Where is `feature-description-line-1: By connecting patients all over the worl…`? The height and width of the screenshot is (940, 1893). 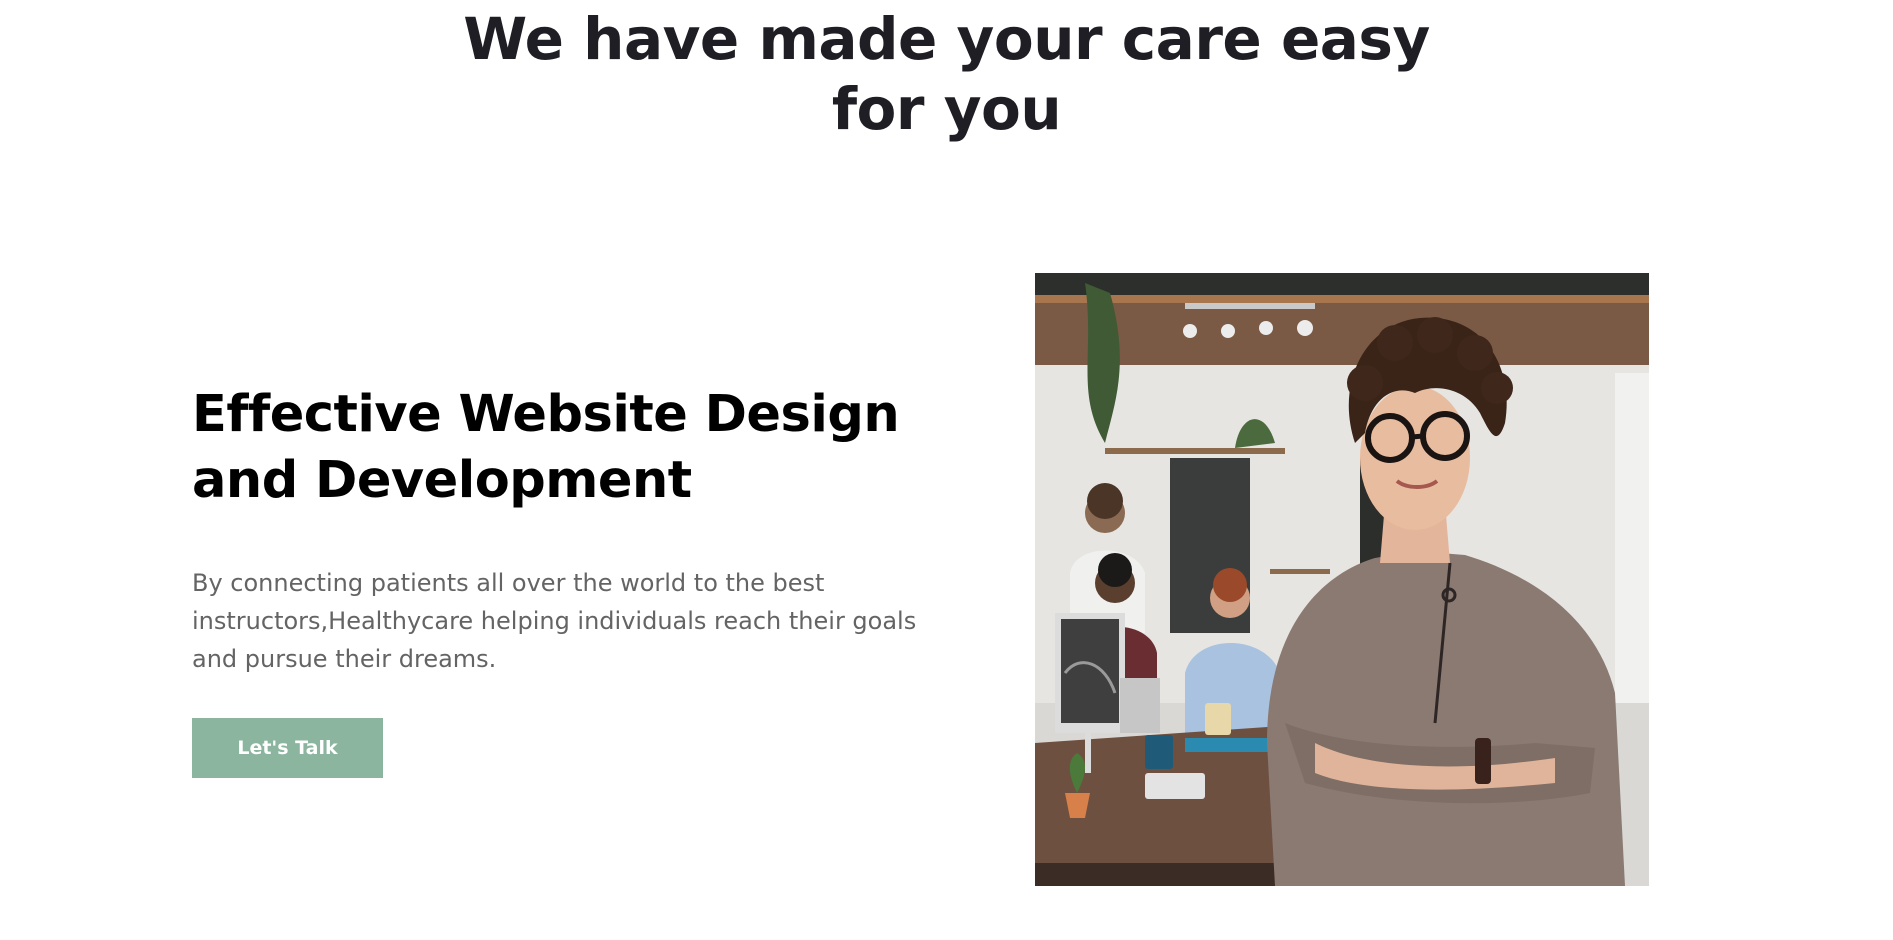 feature-description-line-1: By connecting patients all over the worl… is located at coordinates (508, 583).